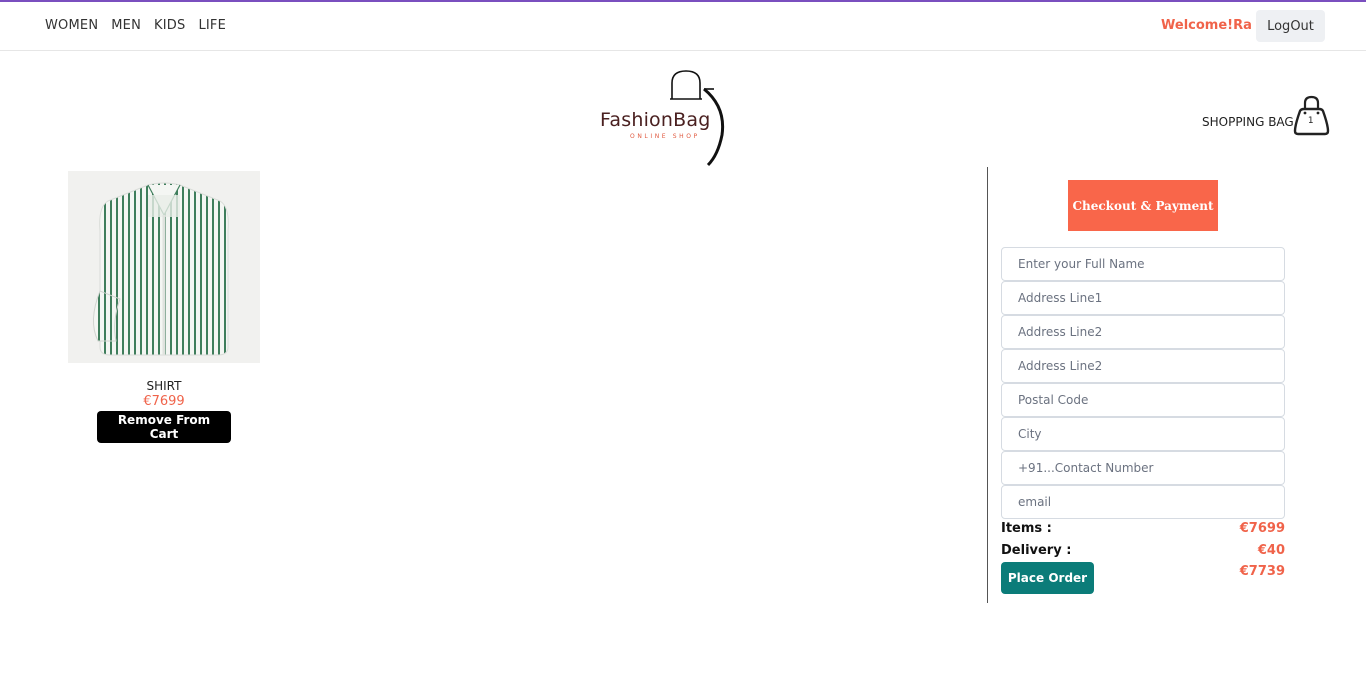  What do you see at coordinates (164, 267) in the screenshot?
I see `product-image` at bounding box center [164, 267].